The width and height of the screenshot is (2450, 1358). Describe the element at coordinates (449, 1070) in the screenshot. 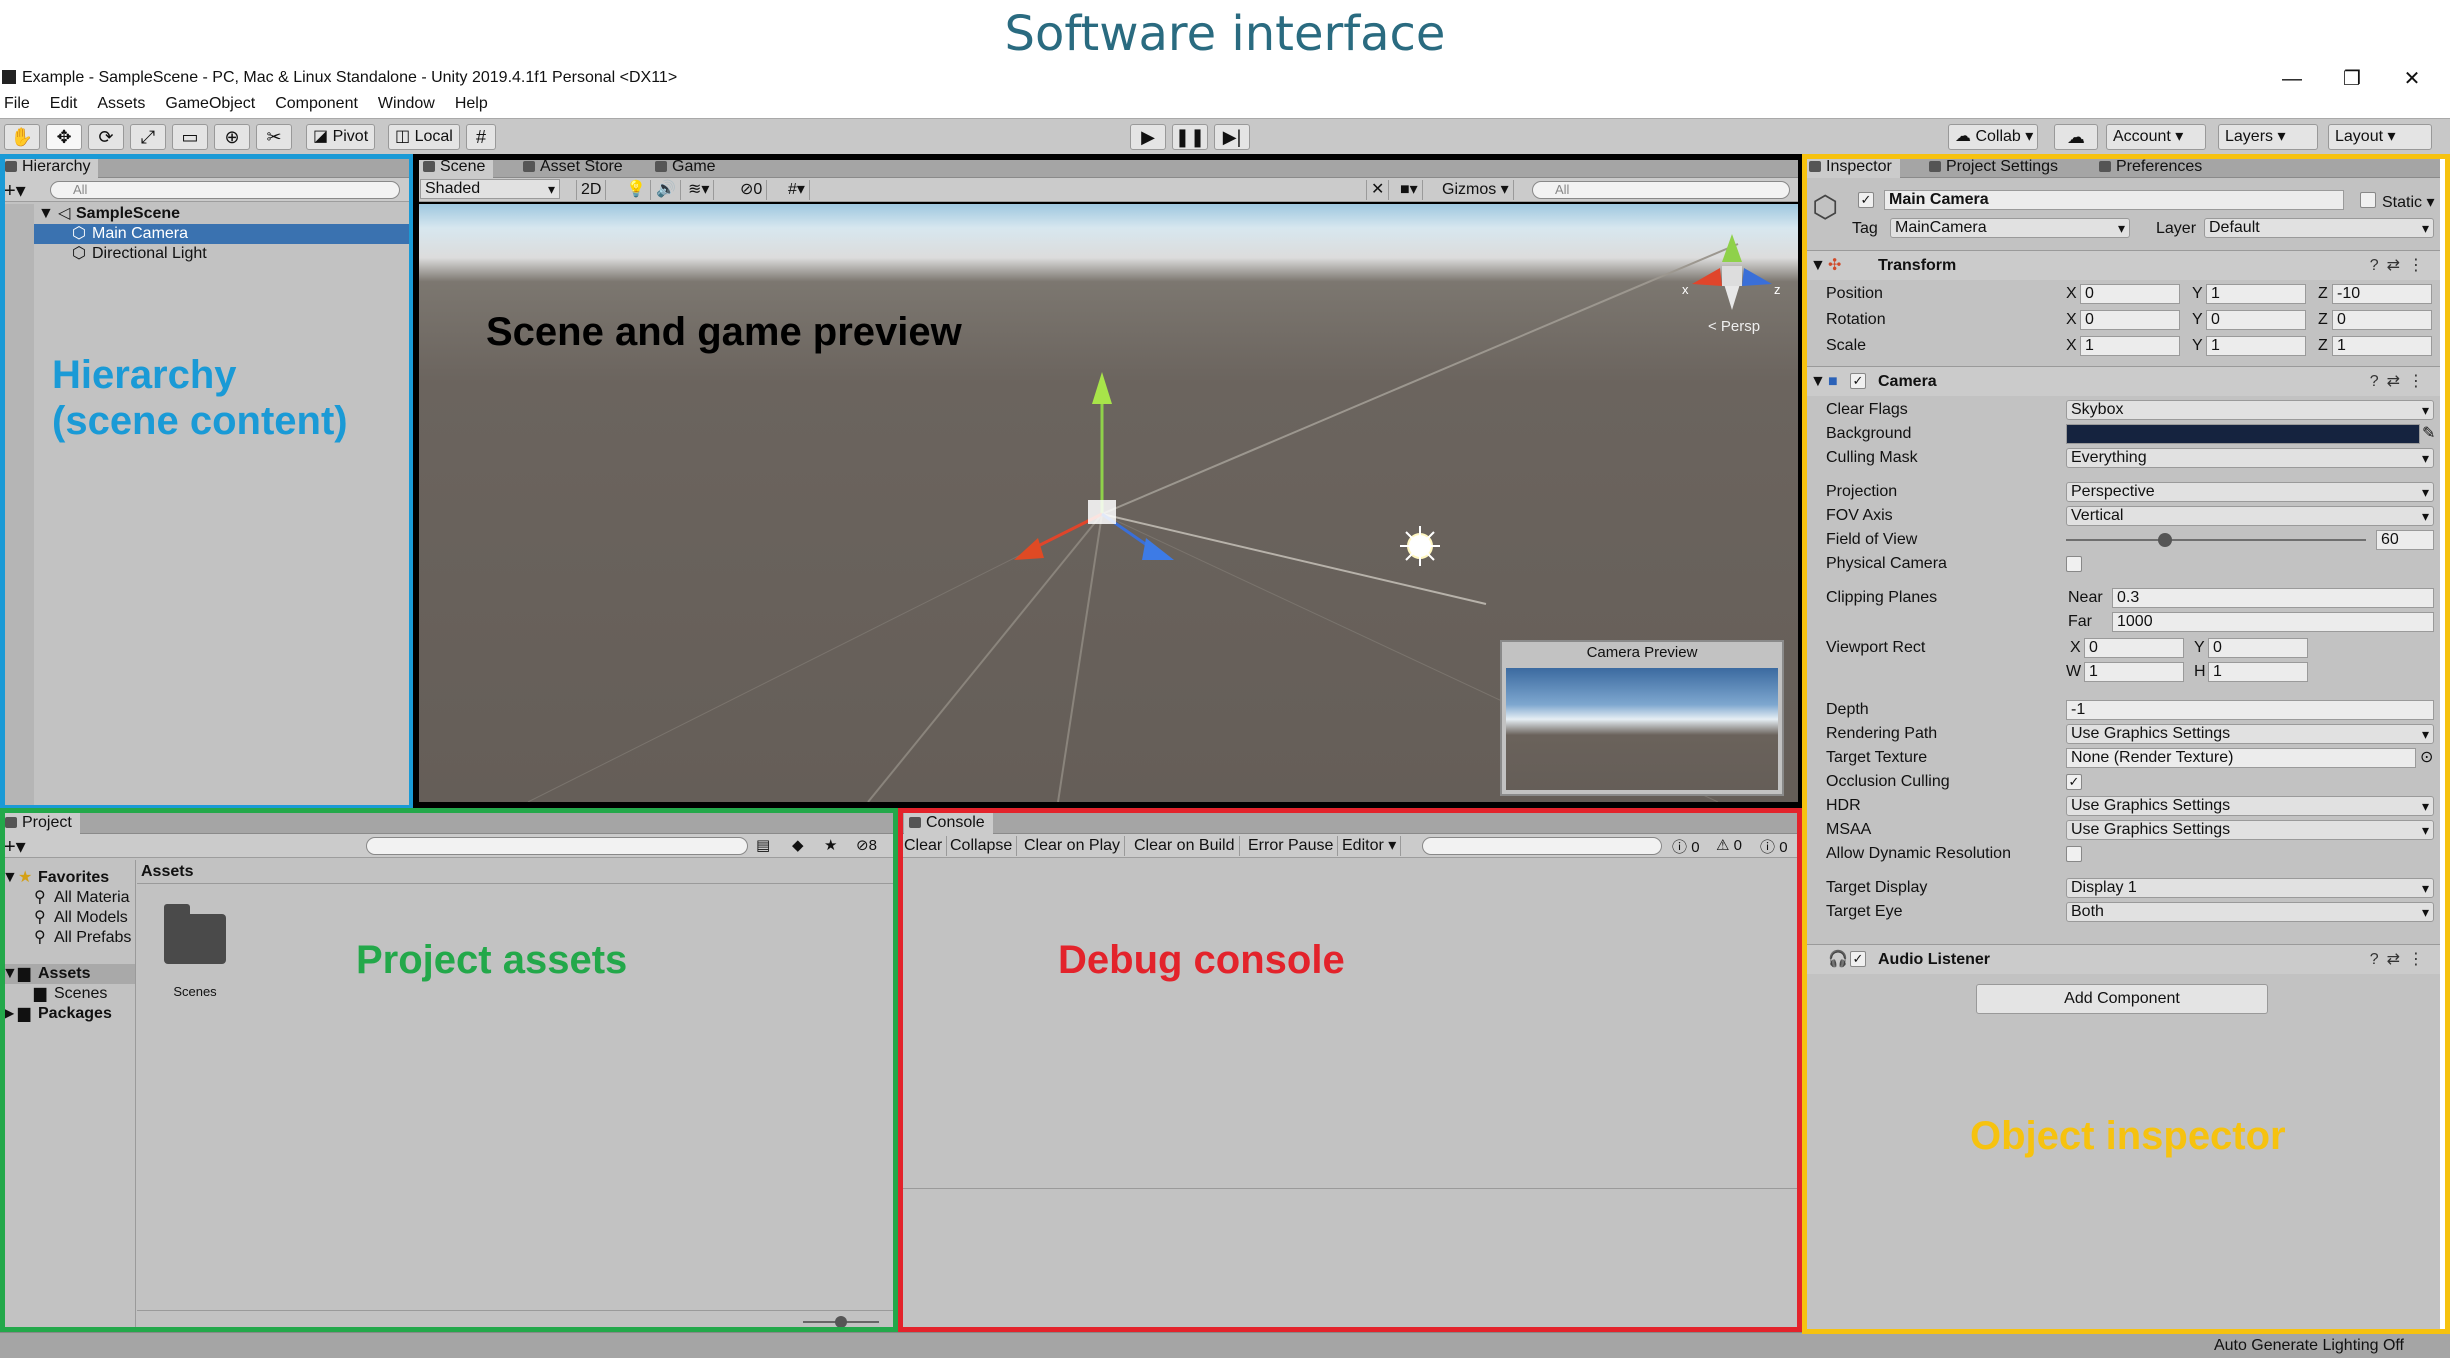

I see `project-outline` at that location.